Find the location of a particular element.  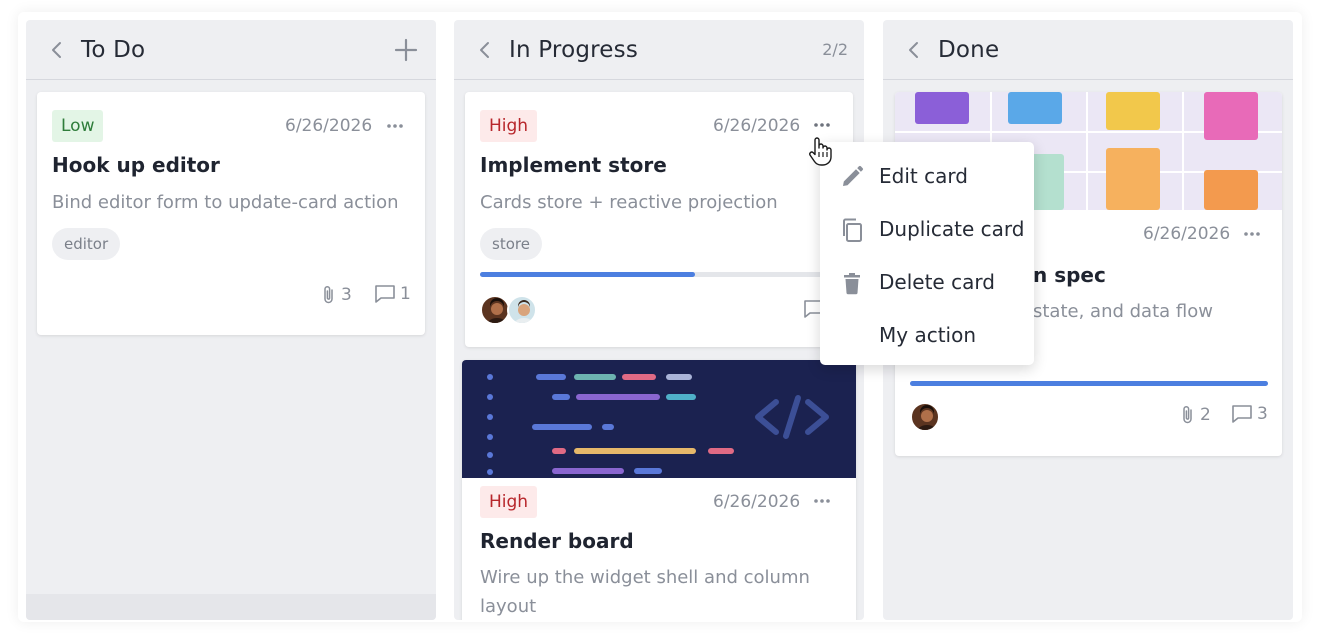

priority-badge: Low is located at coordinates (78, 126).